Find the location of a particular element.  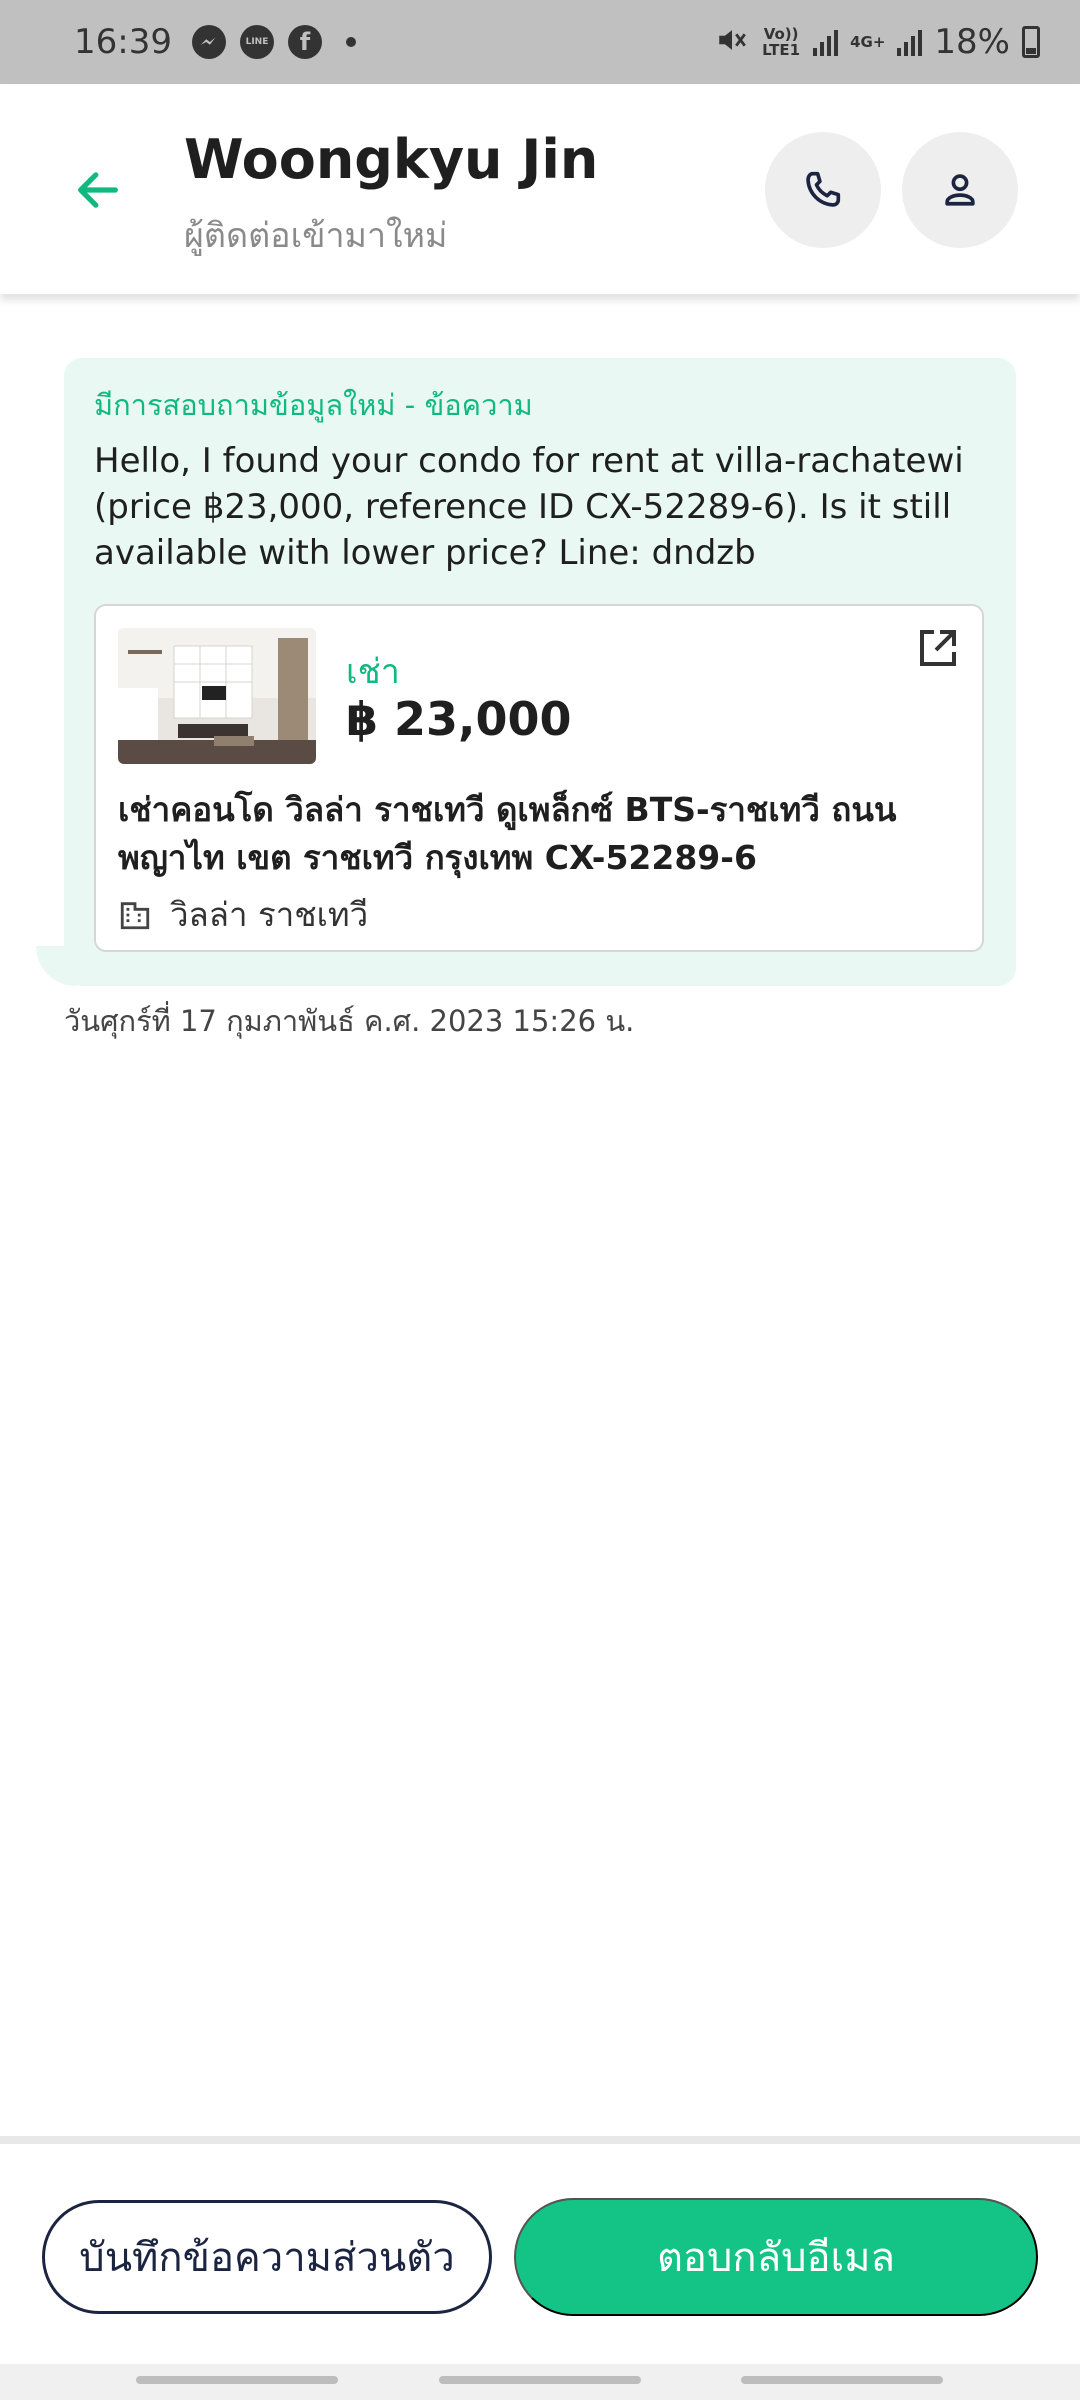

arrow-left-icon is located at coordinates (98, 190).